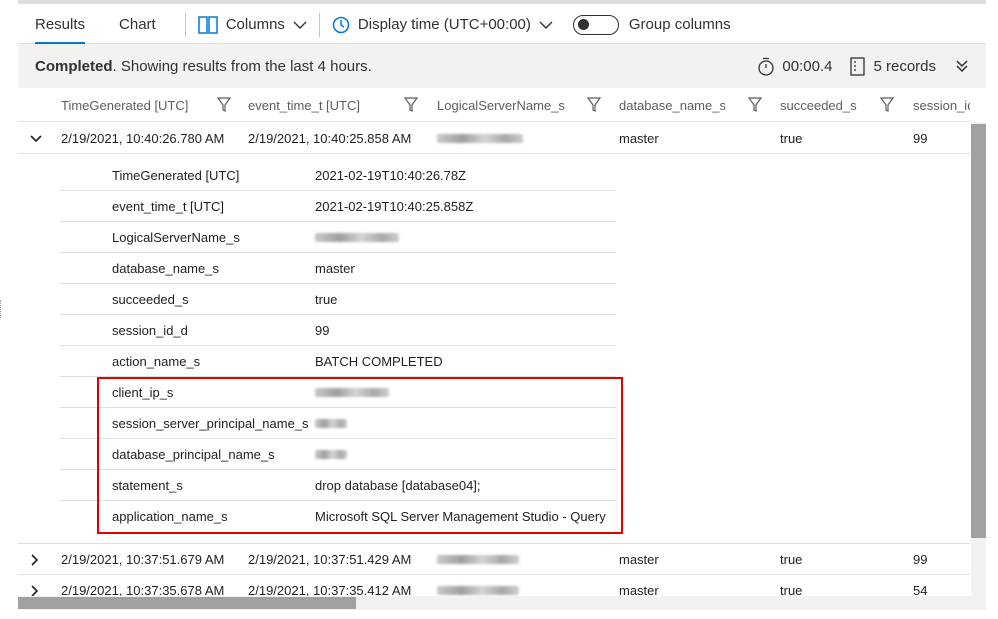 The width and height of the screenshot is (998, 619). I want to click on chevron-right-icon, so click(35, 559).